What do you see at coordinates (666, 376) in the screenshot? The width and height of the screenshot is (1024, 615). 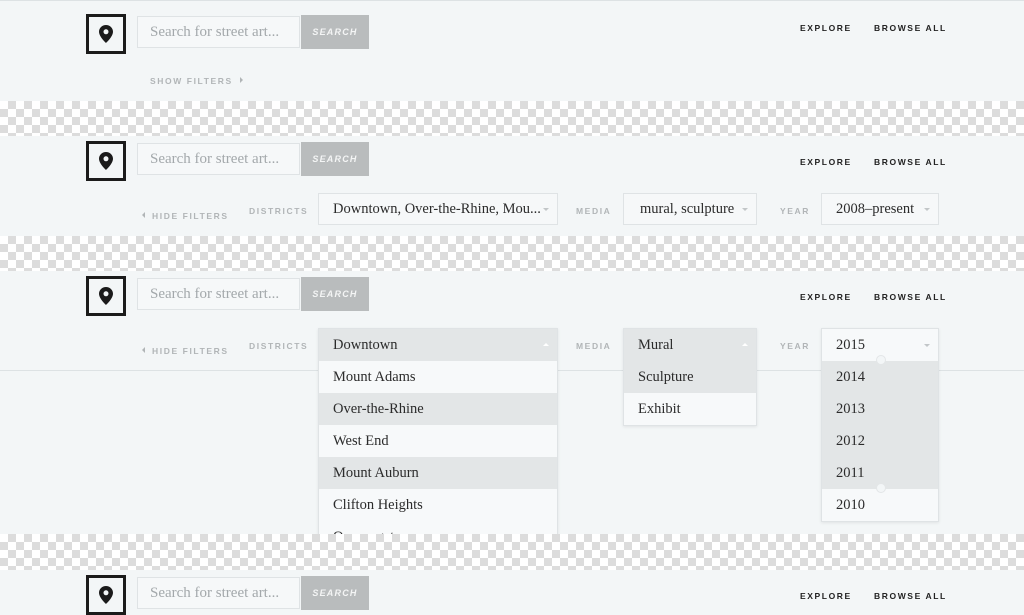 I see `option-label: Sculpture` at bounding box center [666, 376].